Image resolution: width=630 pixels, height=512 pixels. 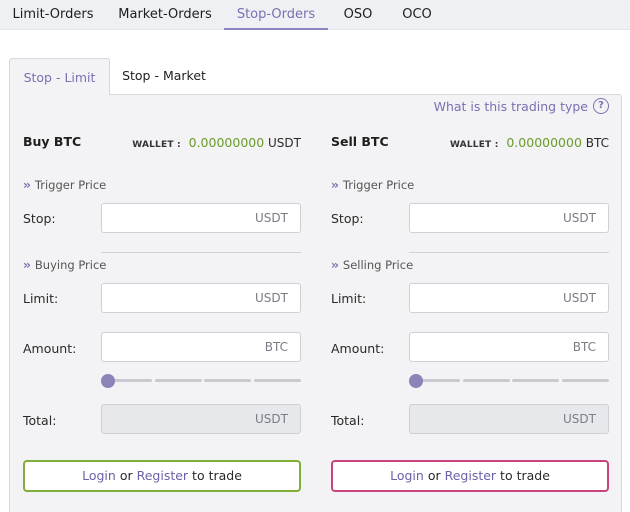 I want to click on buy-stop-input: USDT, so click(x=201, y=218).